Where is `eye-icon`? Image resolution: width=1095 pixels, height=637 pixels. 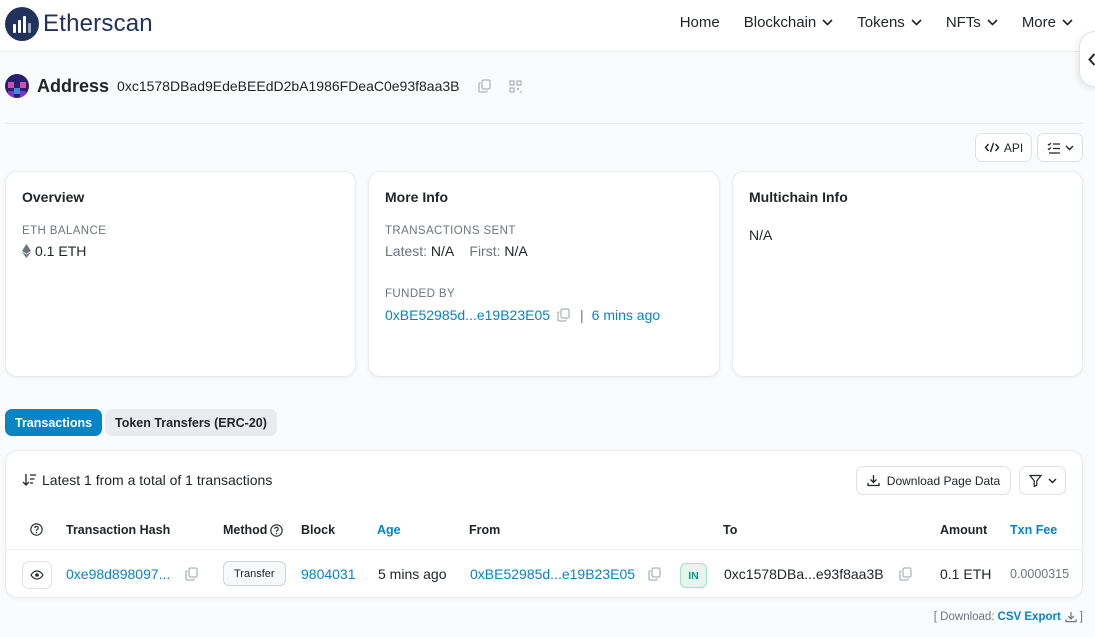
eye-icon is located at coordinates (37, 575).